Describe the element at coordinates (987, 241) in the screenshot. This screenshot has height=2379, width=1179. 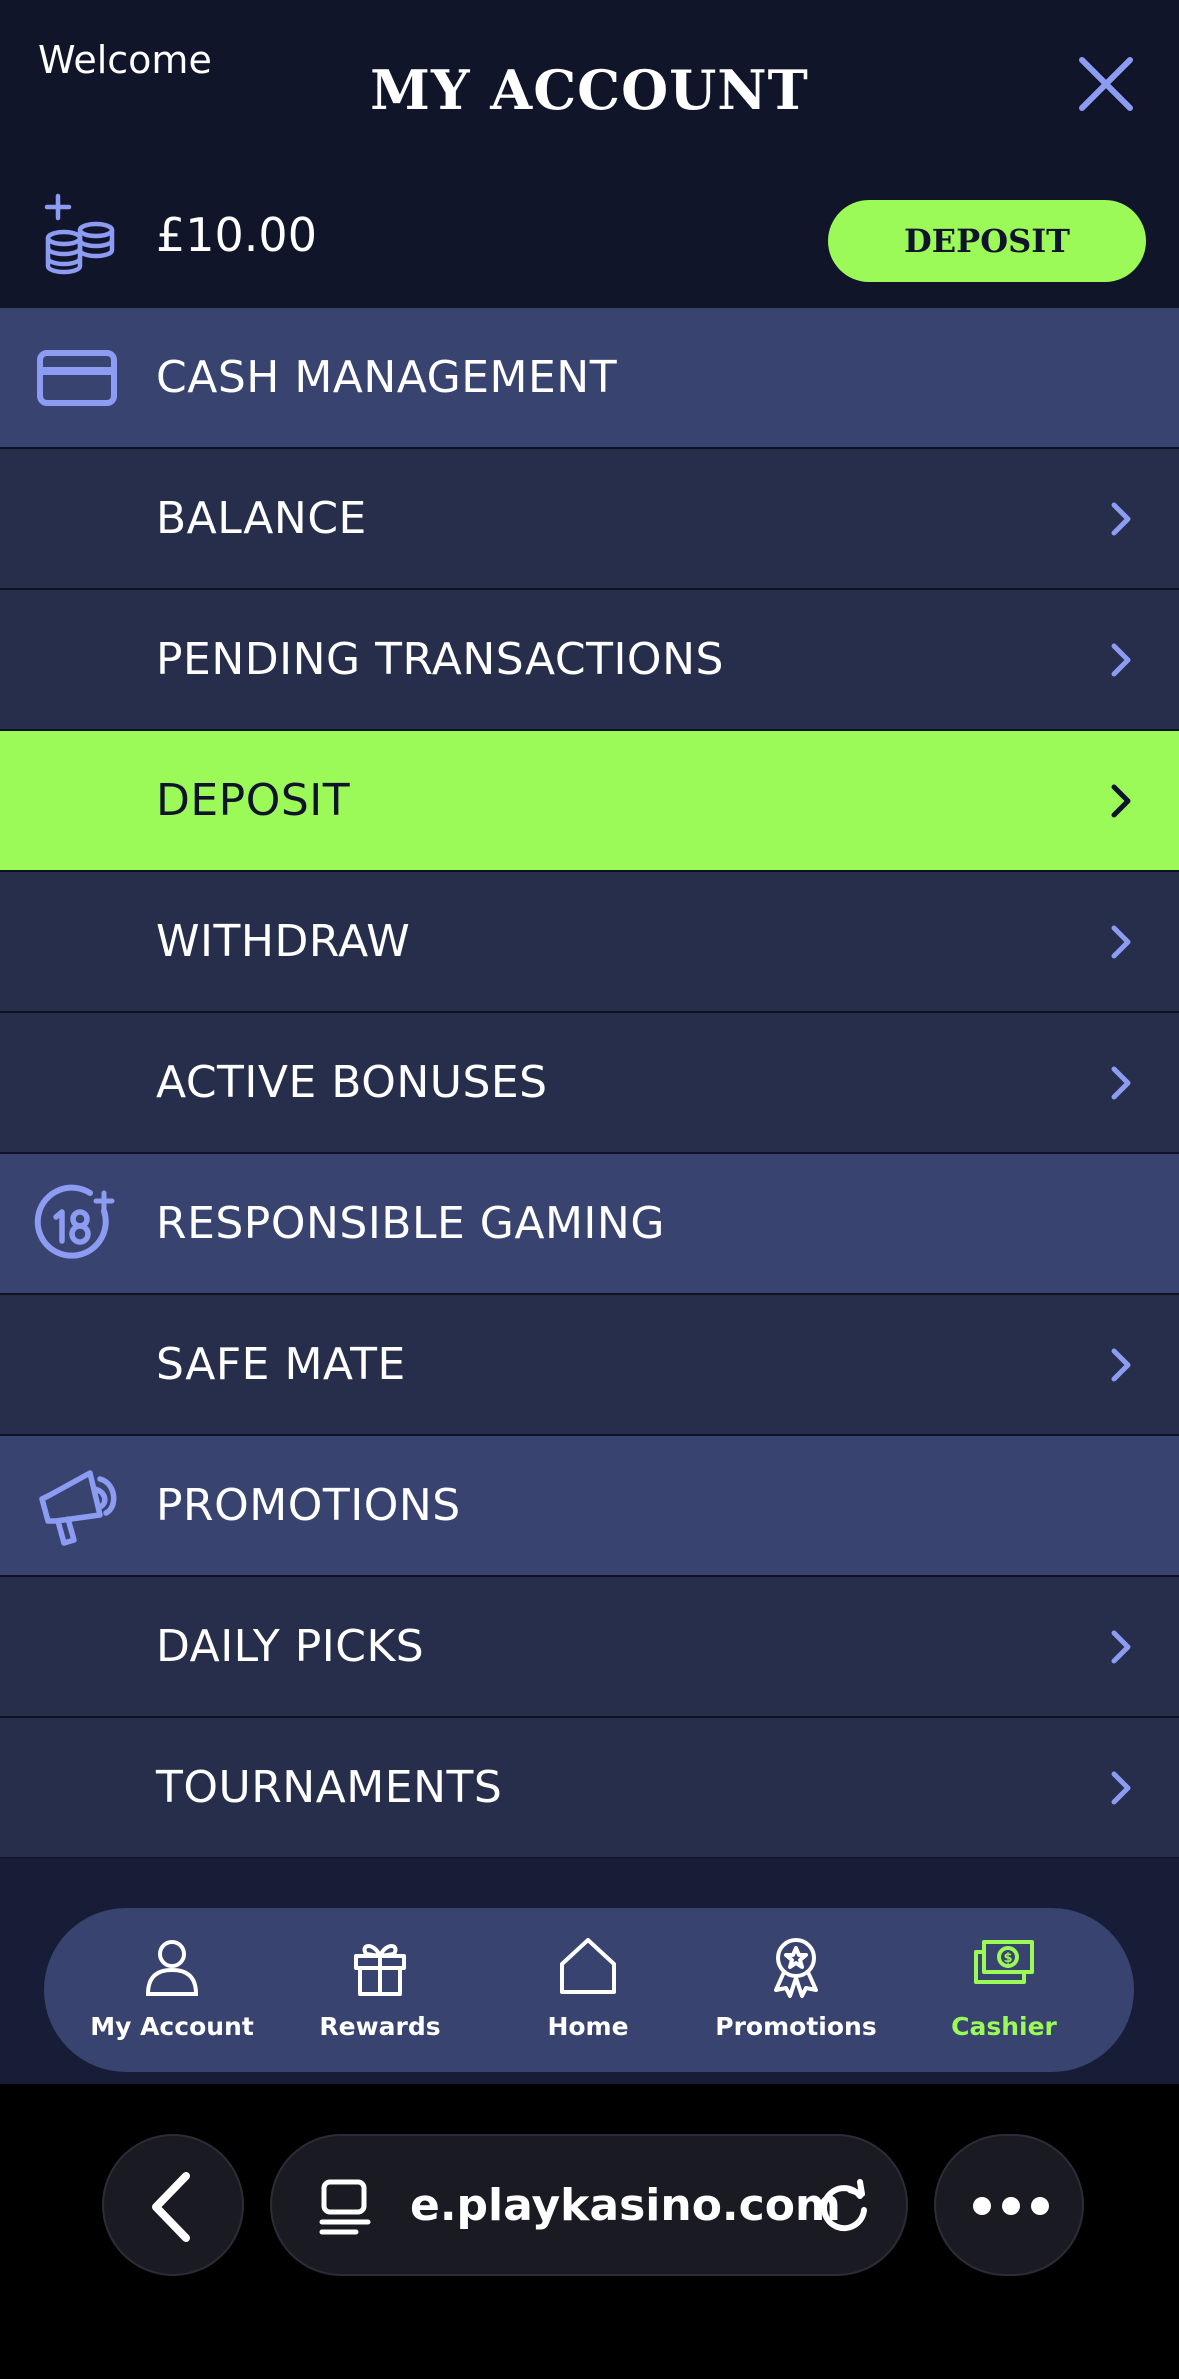
I see `deposit-button: DEPOSIT` at that location.